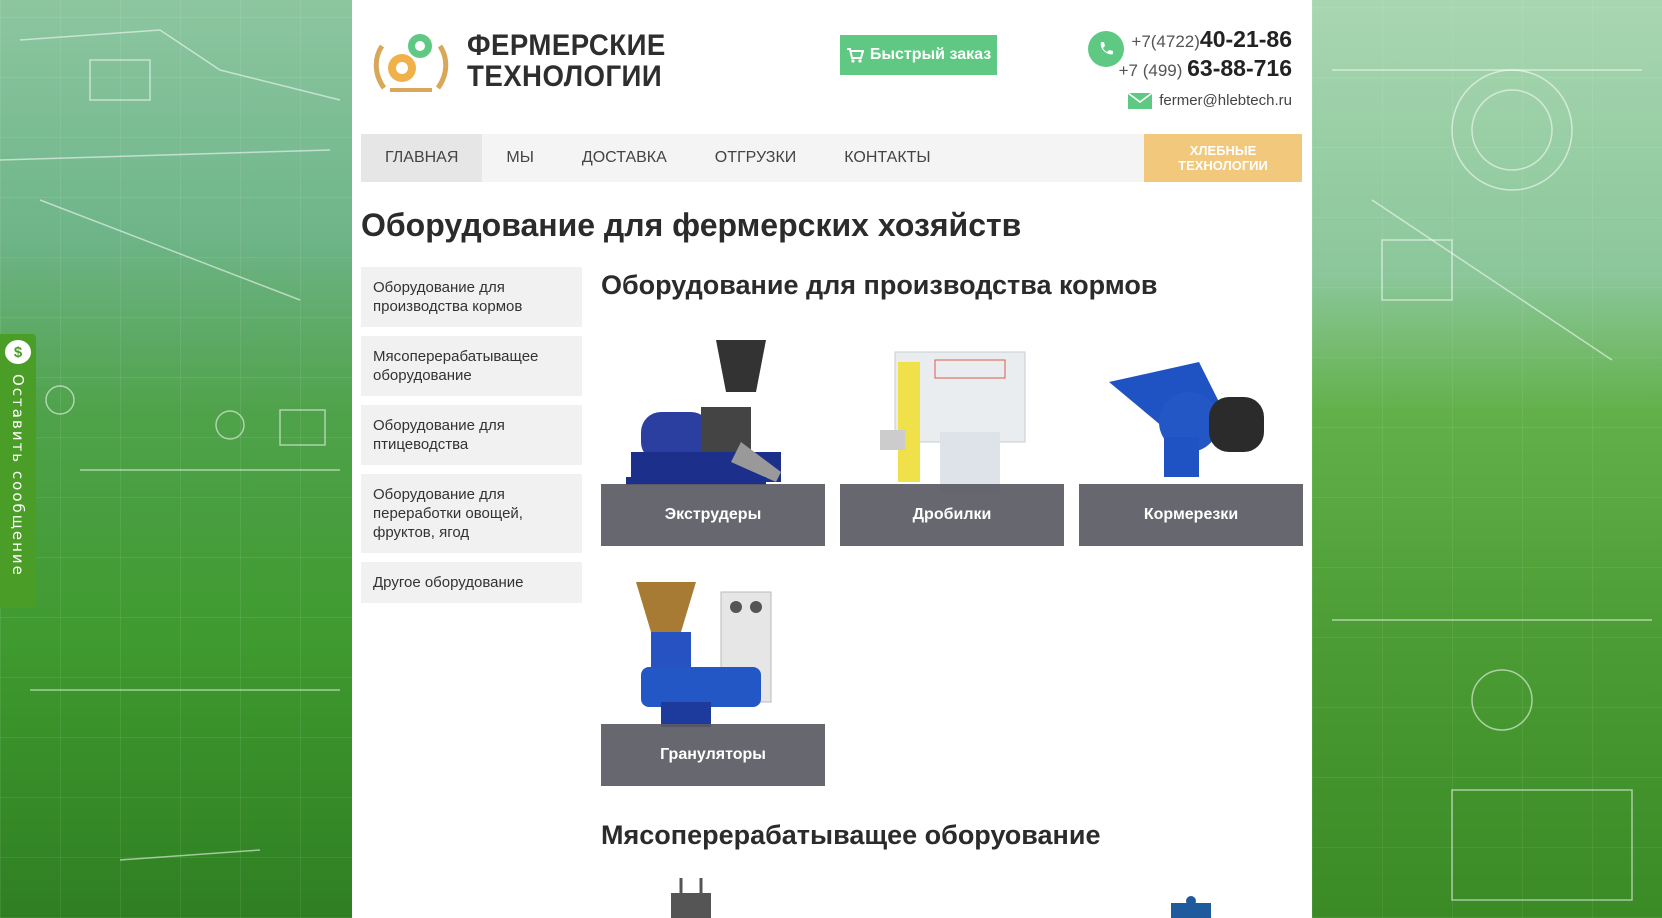  What do you see at coordinates (1191, 515) in the screenshot?
I see `card-caption: Кормерезки` at bounding box center [1191, 515].